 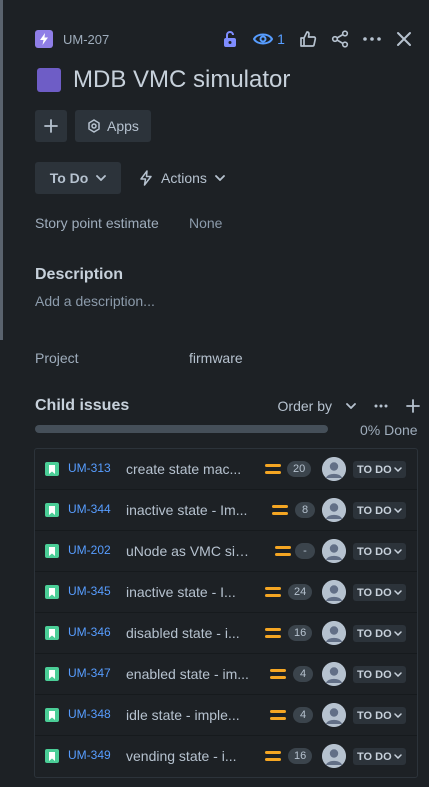 What do you see at coordinates (205, 223) in the screenshot?
I see `story-points-value: None` at bounding box center [205, 223].